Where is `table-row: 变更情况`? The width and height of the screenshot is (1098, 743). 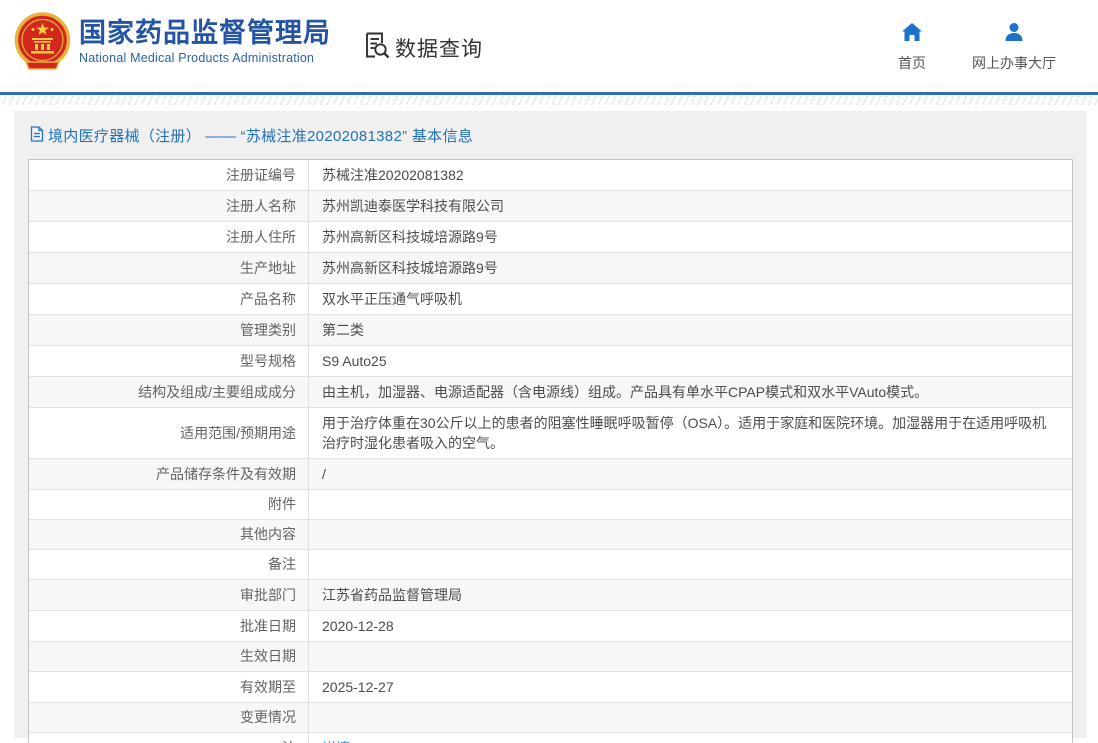 table-row: 变更情况 is located at coordinates (550, 718).